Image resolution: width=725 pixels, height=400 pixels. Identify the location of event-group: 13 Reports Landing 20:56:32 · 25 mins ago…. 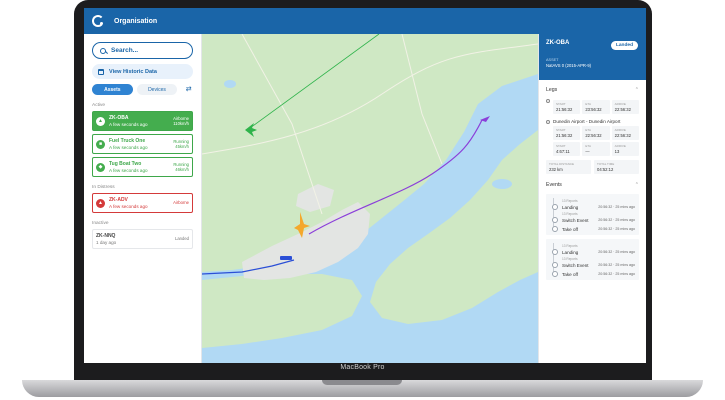
(592, 214).